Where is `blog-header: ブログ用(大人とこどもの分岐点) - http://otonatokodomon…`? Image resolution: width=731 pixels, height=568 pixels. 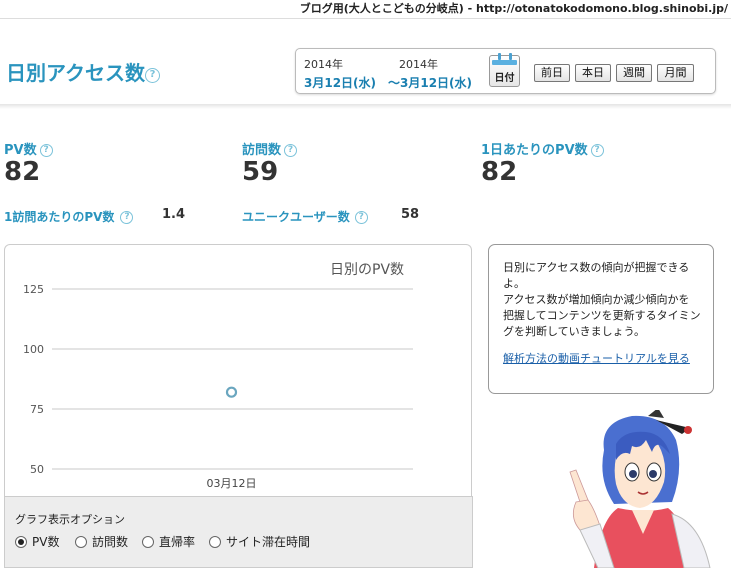 blog-header: ブログ用(大人とこどもの分岐点) - http://otonatokodomon… is located at coordinates (365, 8).